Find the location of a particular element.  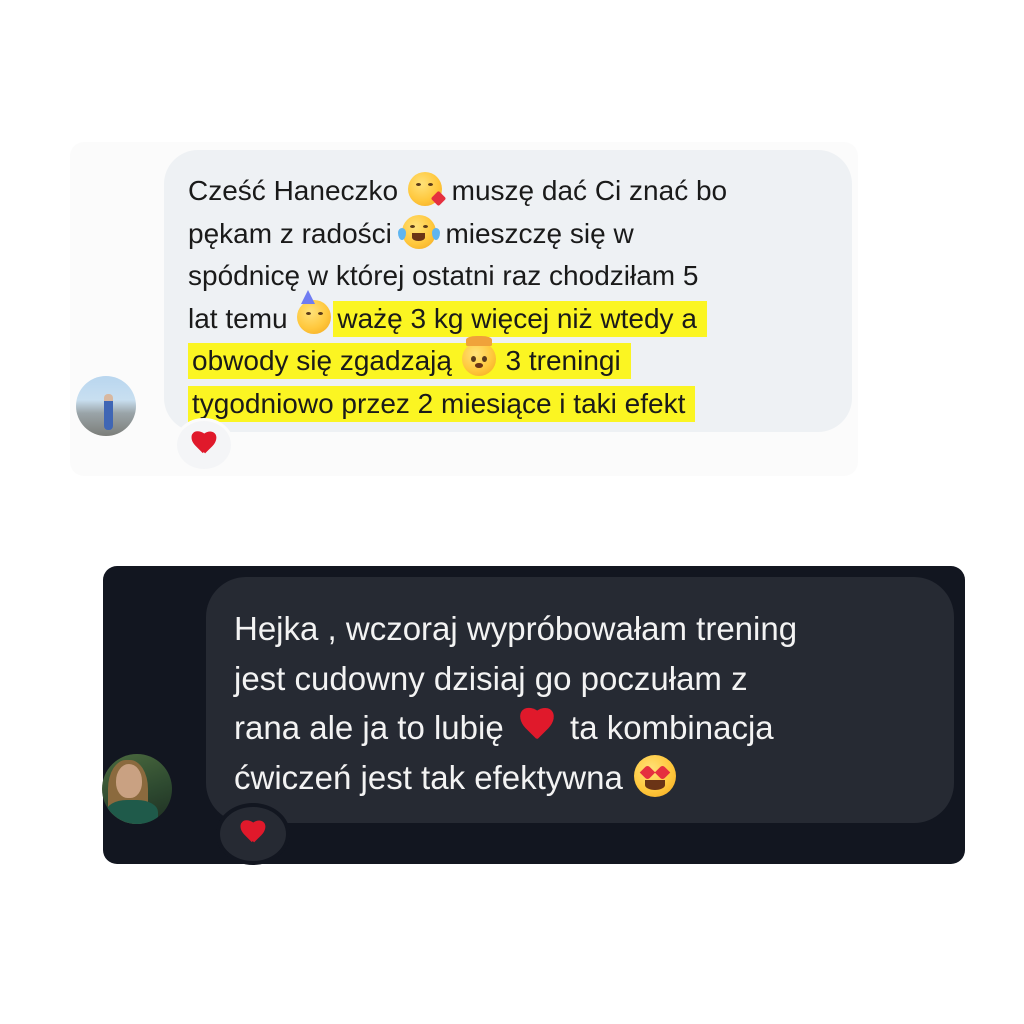

message-line: tygodniowo przez 2 miesiące i taki efekt is located at coordinates (513, 404).